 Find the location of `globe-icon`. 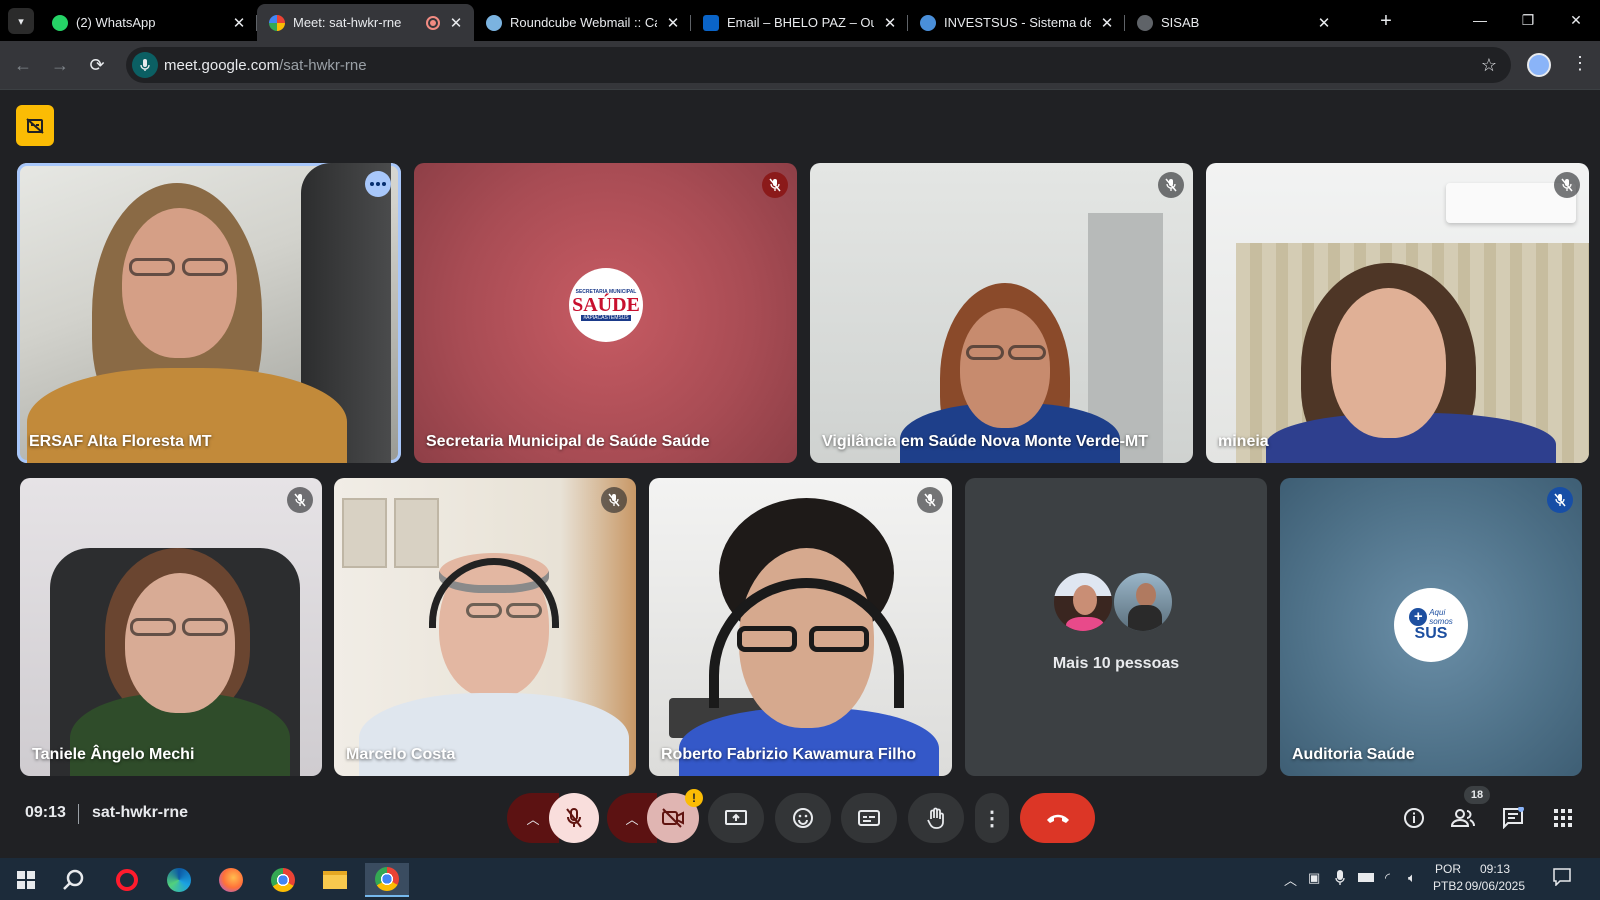

globe-icon is located at coordinates (1145, 22).